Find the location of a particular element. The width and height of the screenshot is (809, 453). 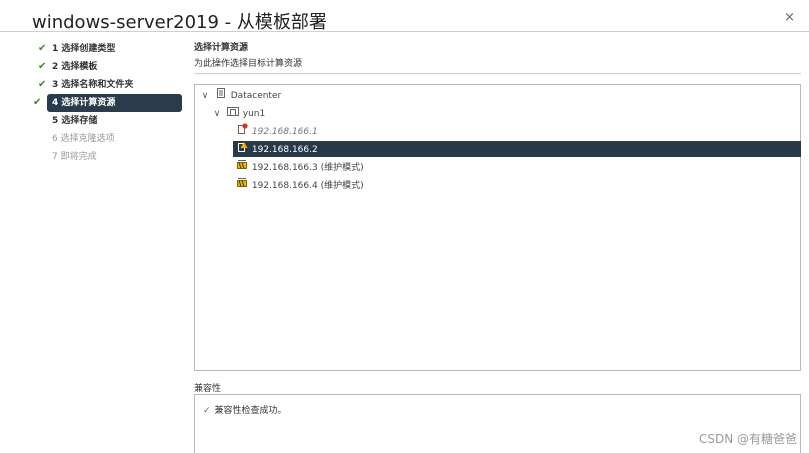

step-1: ✔ 1 选择创建类型 is located at coordinates (109, 49).